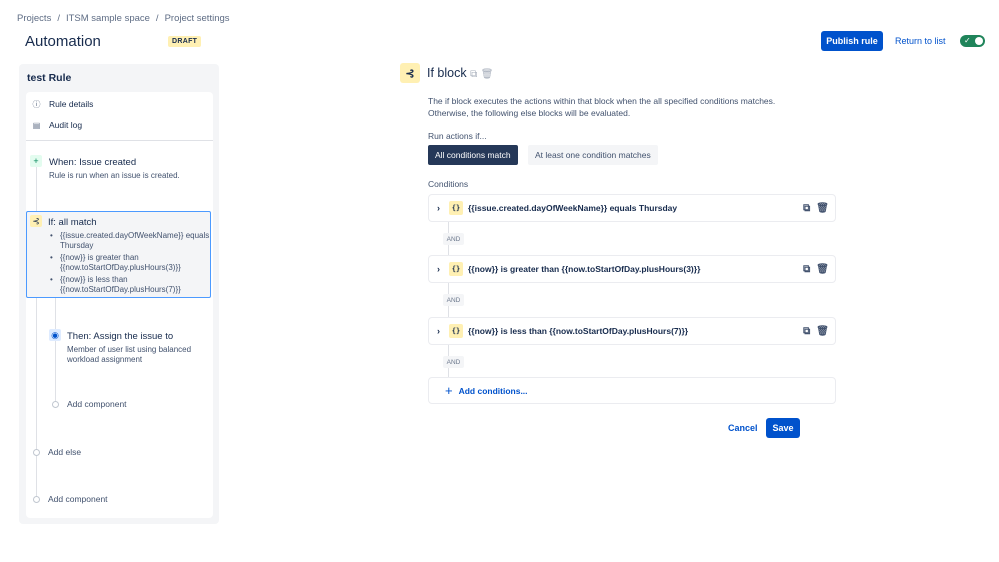 The height and width of the screenshot is (562, 999). Describe the element at coordinates (783, 428) in the screenshot. I see `save-button: Save` at that location.